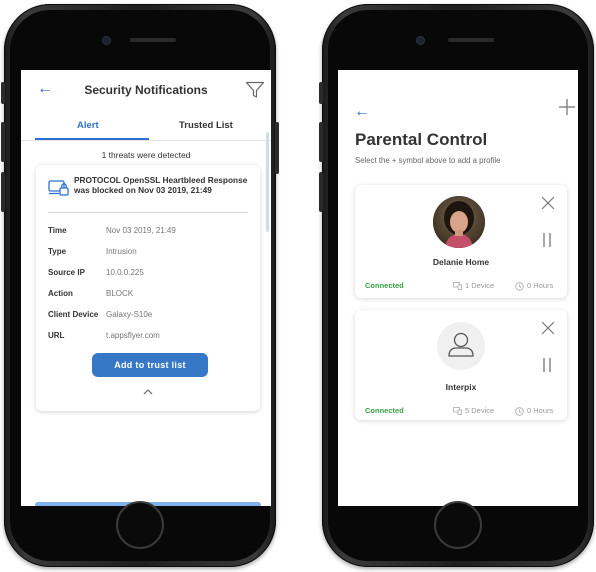 The image size is (596, 572). I want to click on header: ← Security Notifications, so click(146, 90).